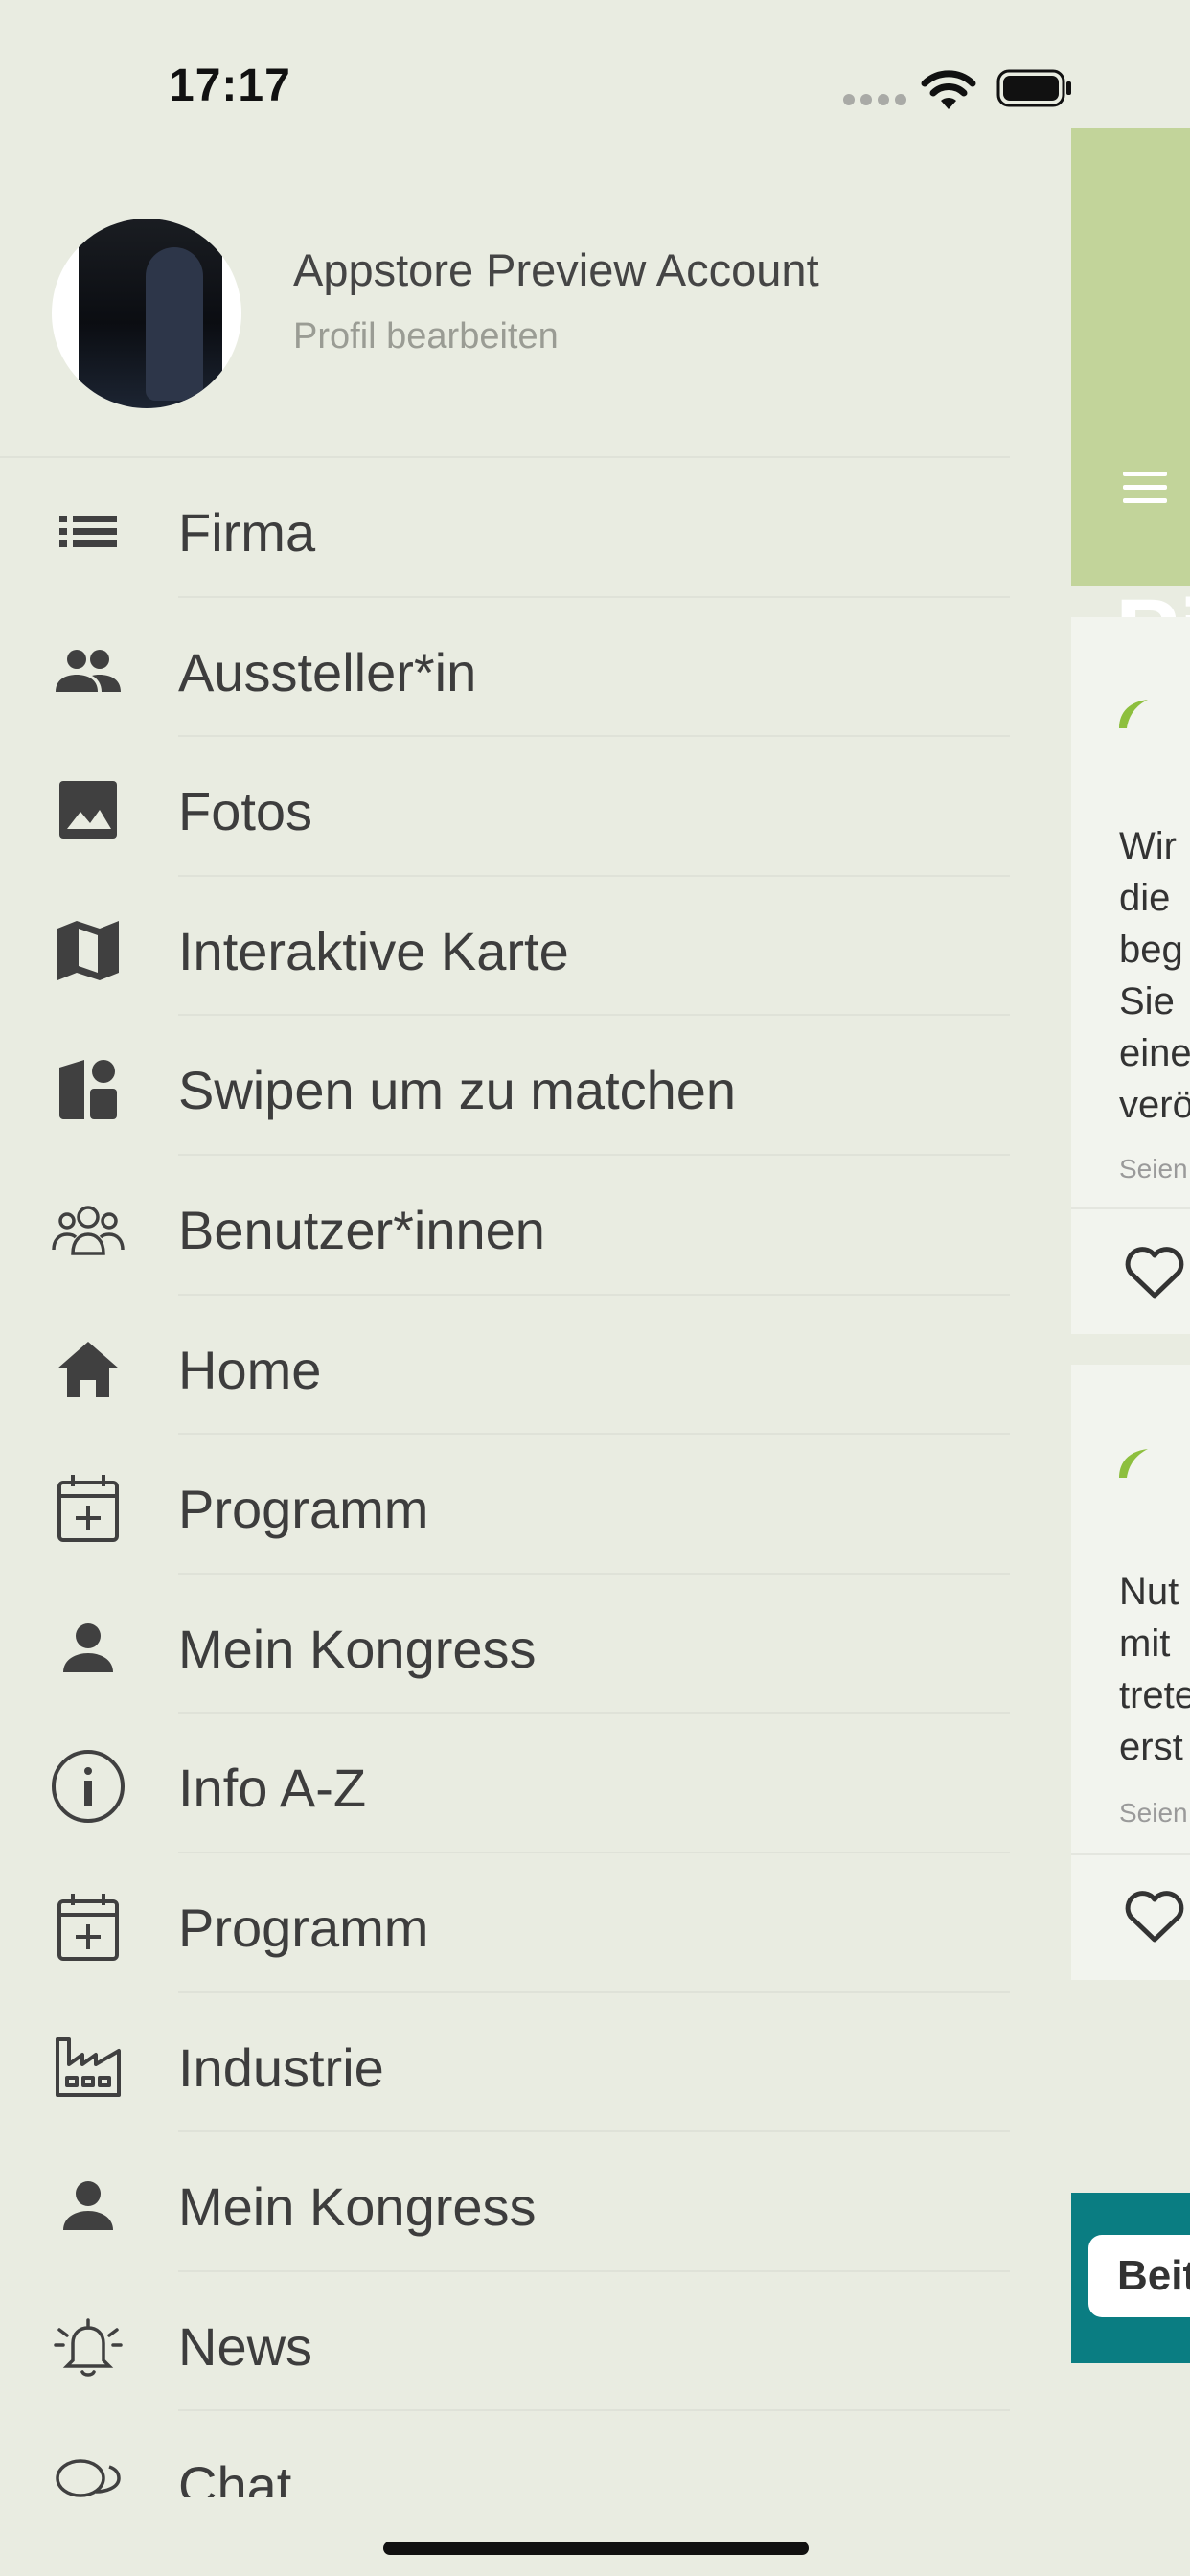 The width and height of the screenshot is (1190, 2576). I want to click on users-outline-icon, so click(88, 1228).